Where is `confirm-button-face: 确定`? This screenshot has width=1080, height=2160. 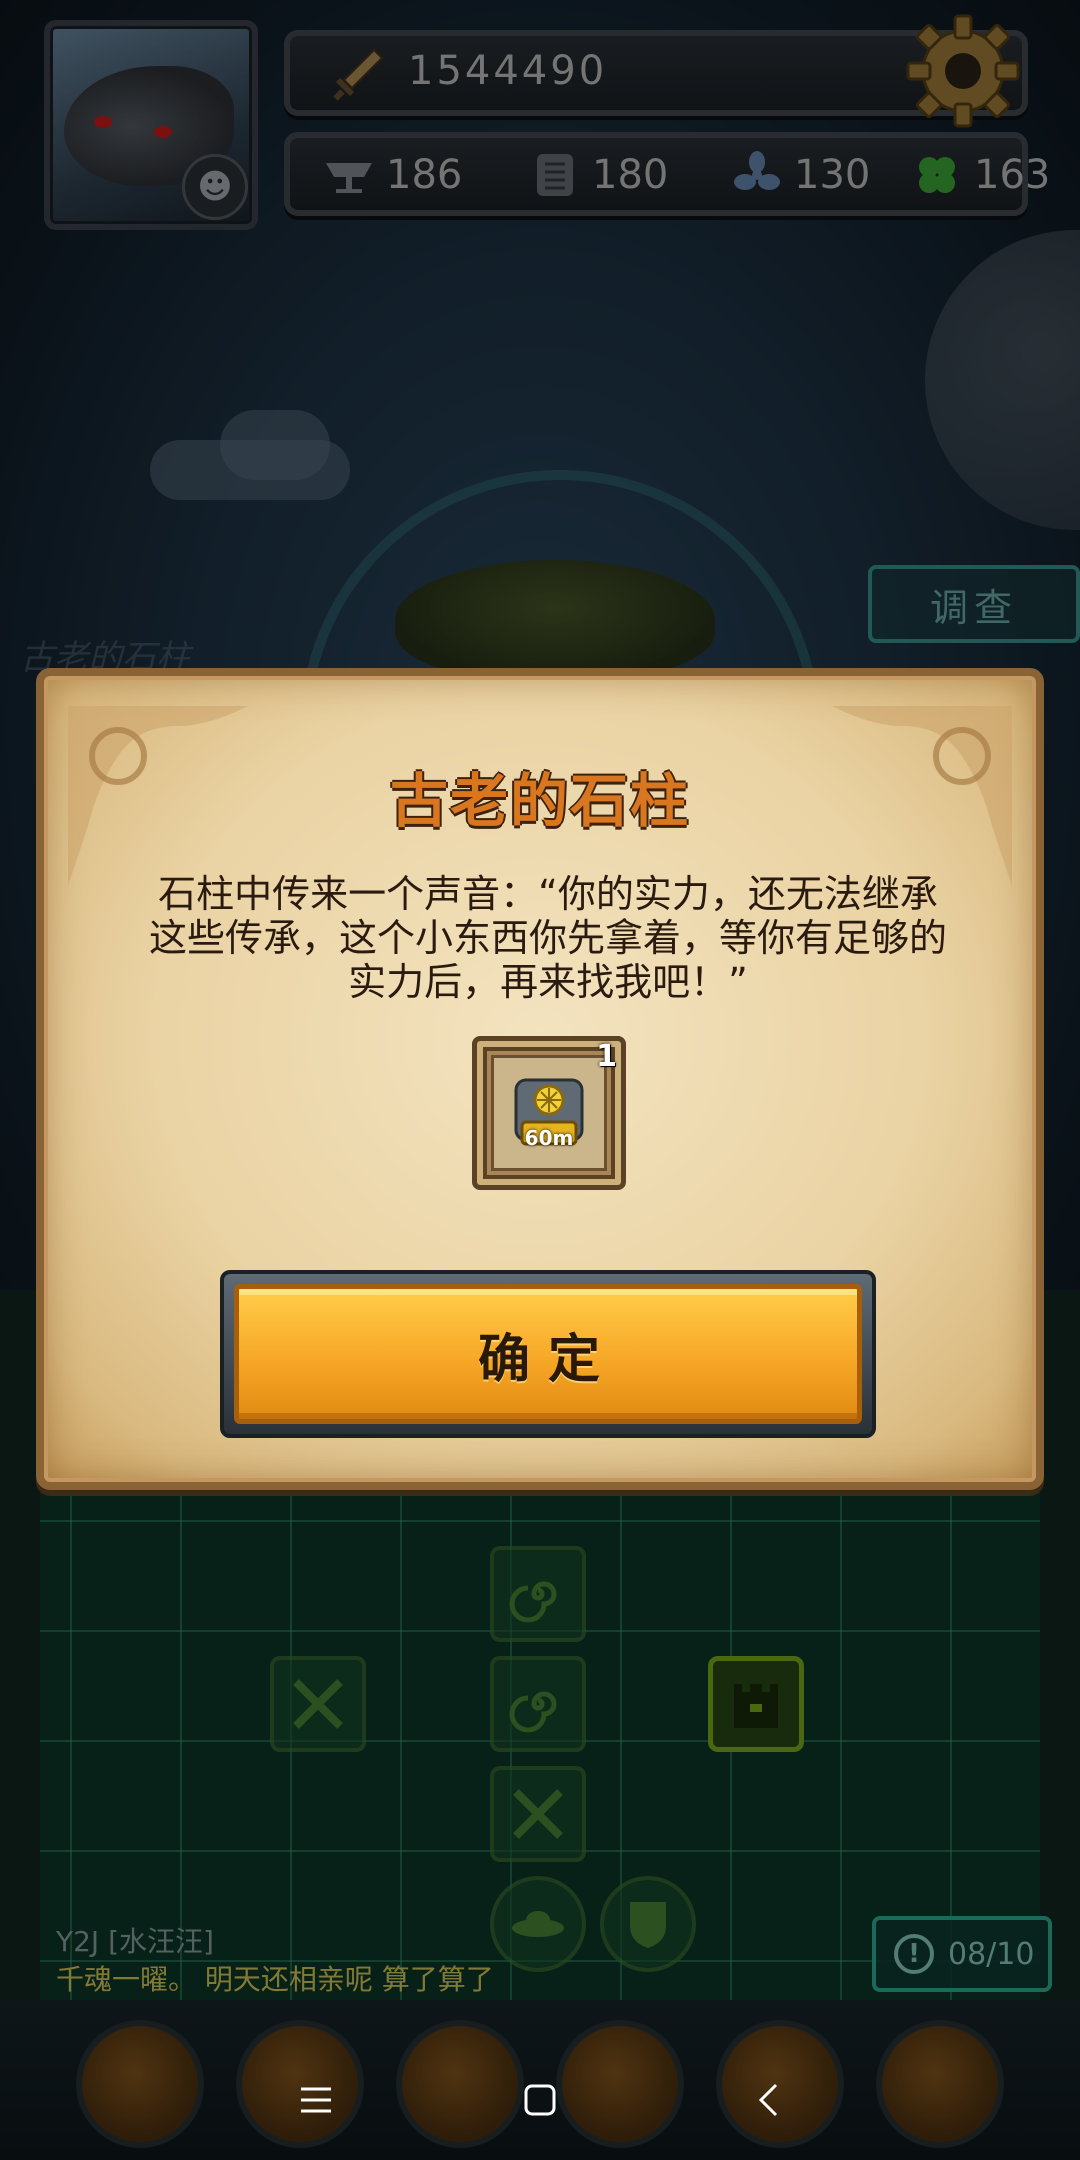 confirm-button-face: 确定 is located at coordinates (548, 1354).